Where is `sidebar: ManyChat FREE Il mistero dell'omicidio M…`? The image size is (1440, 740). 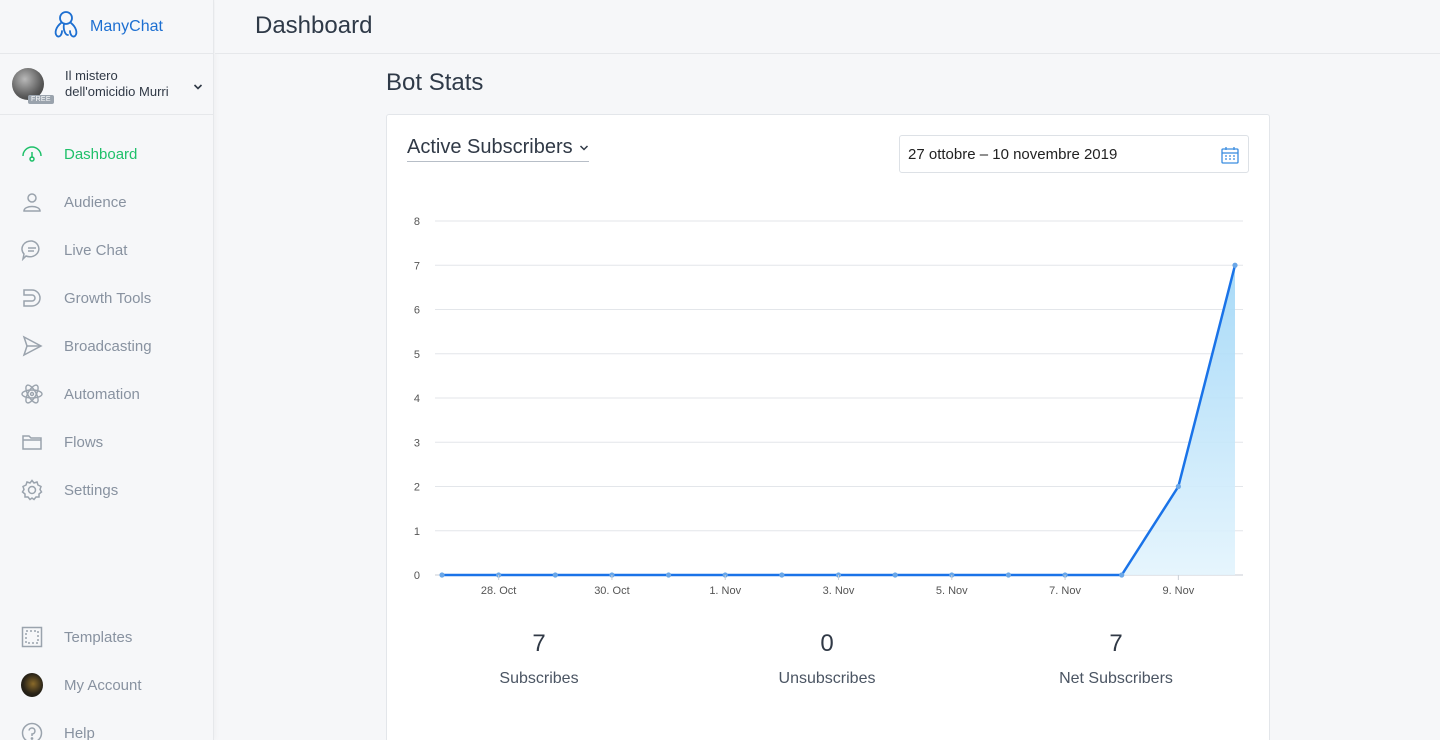
sidebar: ManyChat FREE Il mistero dell'omicidio M… is located at coordinates (107, 370).